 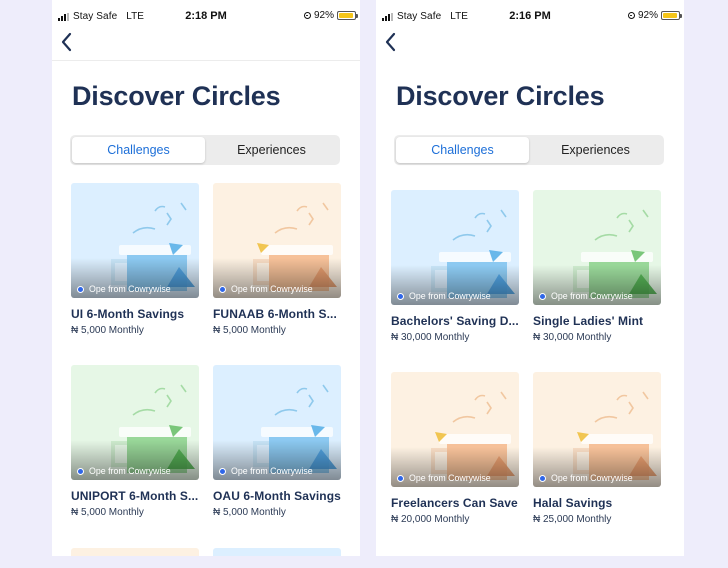 What do you see at coordinates (206, 15) in the screenshot?
I see `status-bar: Stay Safe LTE 2:18 PM 92%` at bounding box center [206, 15].